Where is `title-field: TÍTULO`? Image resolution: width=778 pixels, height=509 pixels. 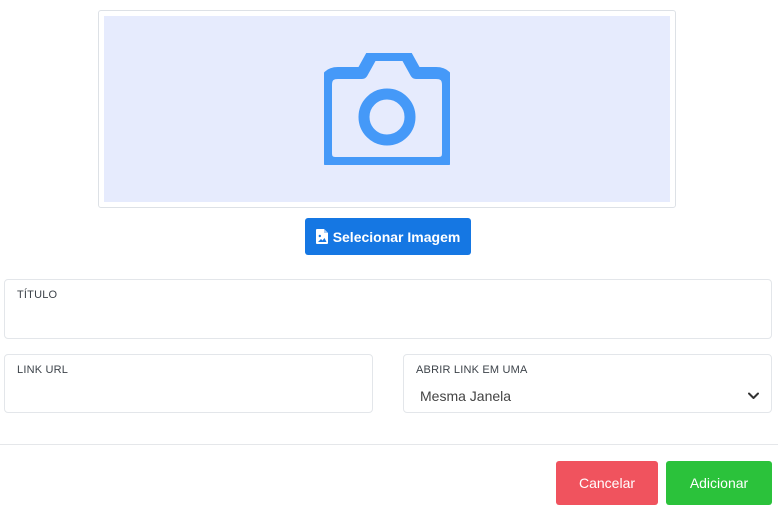 title-field: TÍTULO is located at coordinates (388, 309).